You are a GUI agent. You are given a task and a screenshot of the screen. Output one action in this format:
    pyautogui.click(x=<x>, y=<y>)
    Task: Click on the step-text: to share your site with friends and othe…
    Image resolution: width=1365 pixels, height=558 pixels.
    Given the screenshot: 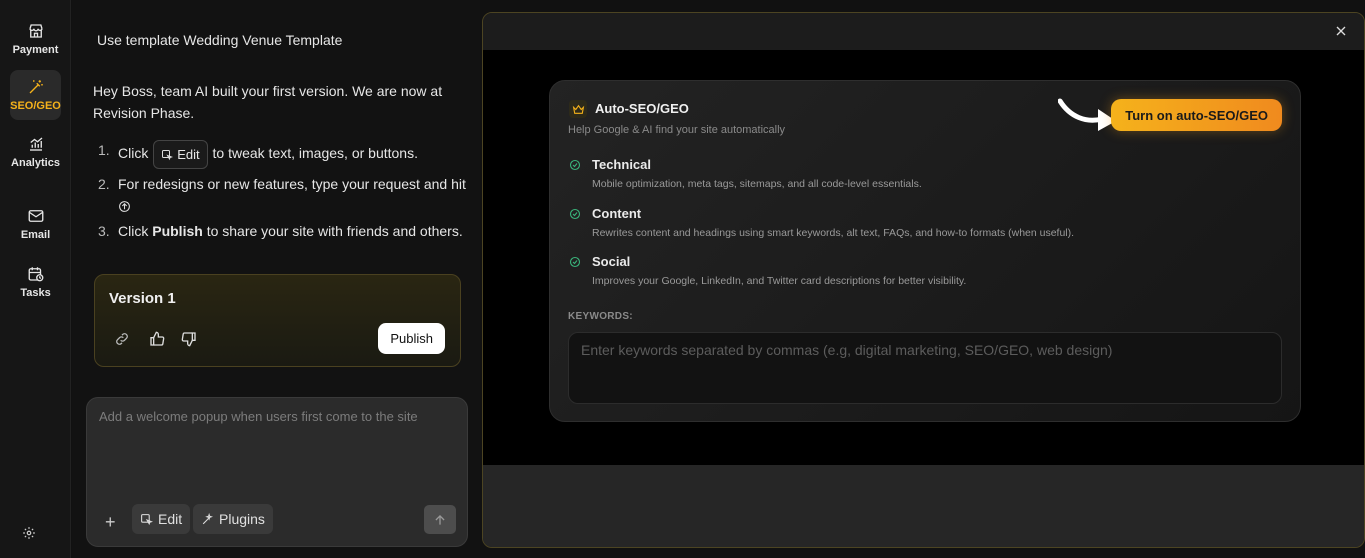 What is the action you would take?
    pyautogui.click(x=334, y=231)
    